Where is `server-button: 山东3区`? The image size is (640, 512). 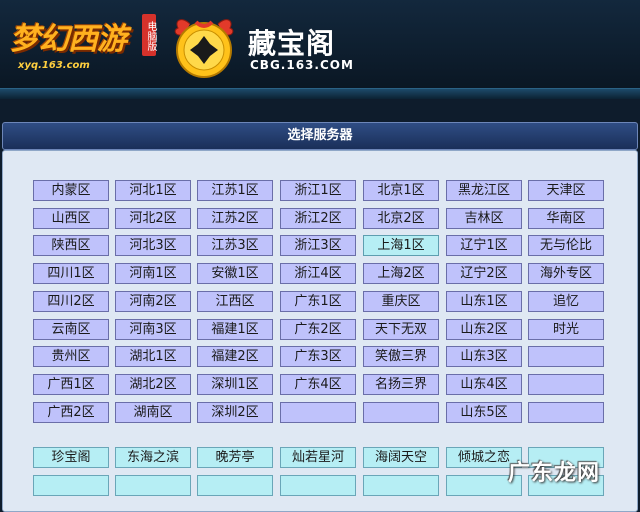 server-button: 山东3区 is located at coordinates (484, 357).